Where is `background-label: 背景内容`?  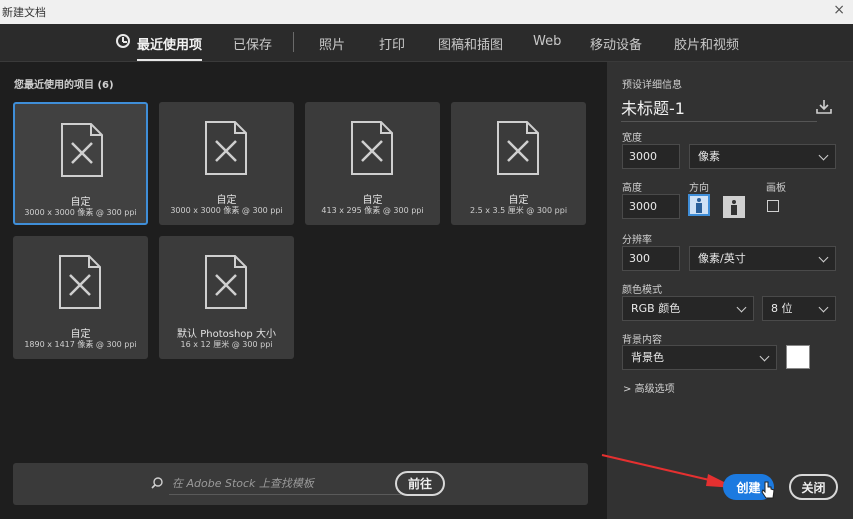 background-label: 背景内容 is located at coordinates (642, 340).